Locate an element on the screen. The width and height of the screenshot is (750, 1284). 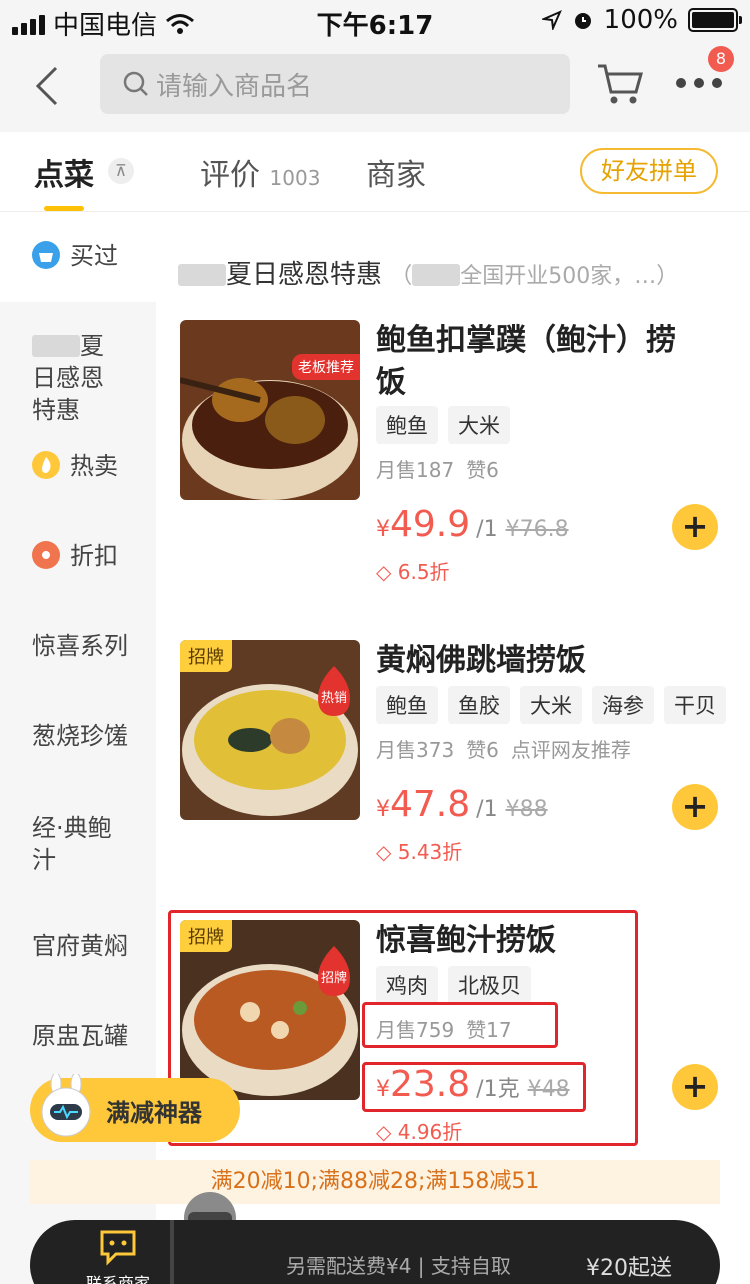
alarm-icon is located at coordinates (582, 21).